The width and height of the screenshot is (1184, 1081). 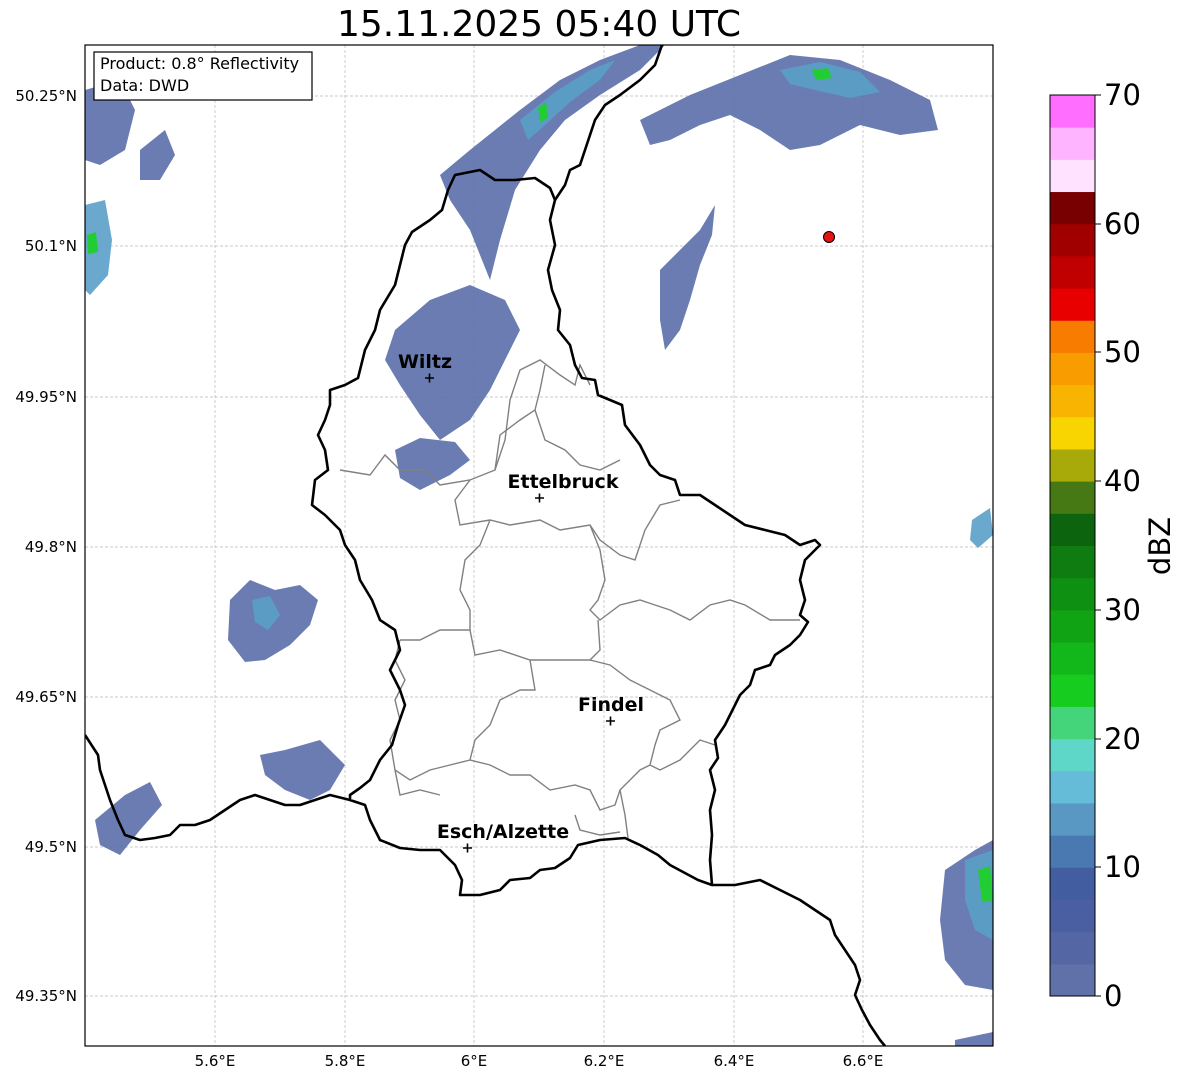 I want to click on colorbar-bins, so click(x=1072, y=546).